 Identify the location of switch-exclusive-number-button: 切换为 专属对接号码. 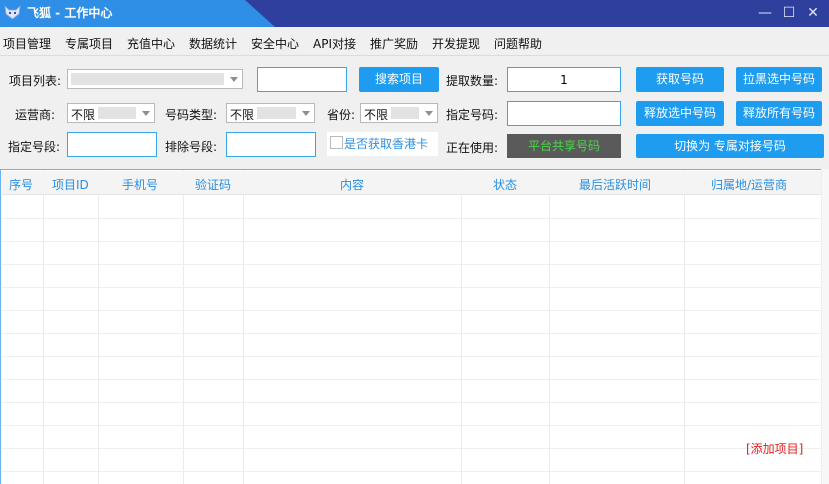
(730, 146).